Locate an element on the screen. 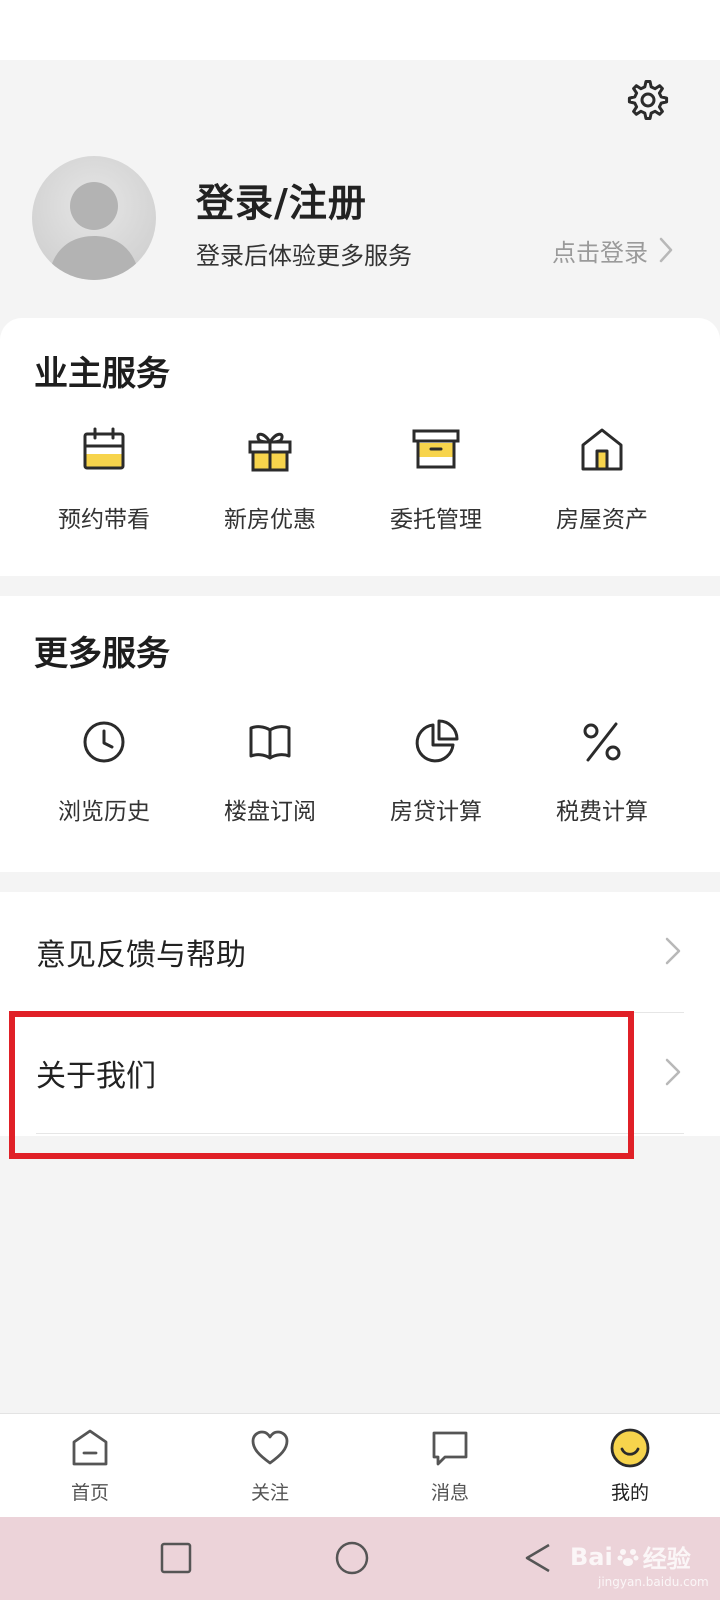  back-triangle-icon is located at coordinates (537, 1558).